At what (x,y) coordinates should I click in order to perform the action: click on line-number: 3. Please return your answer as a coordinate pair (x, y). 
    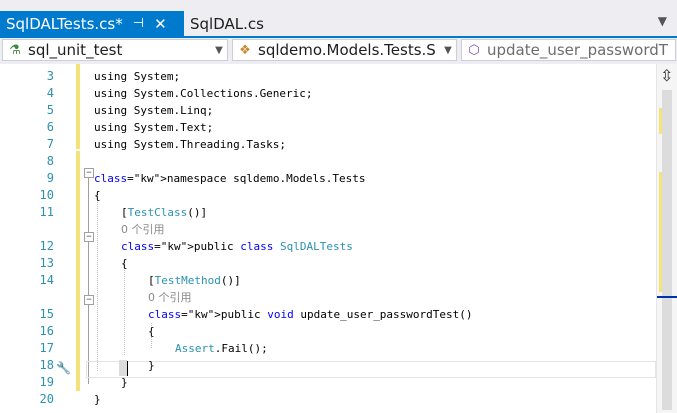
    Looking at the image, I should click on (50, 76).